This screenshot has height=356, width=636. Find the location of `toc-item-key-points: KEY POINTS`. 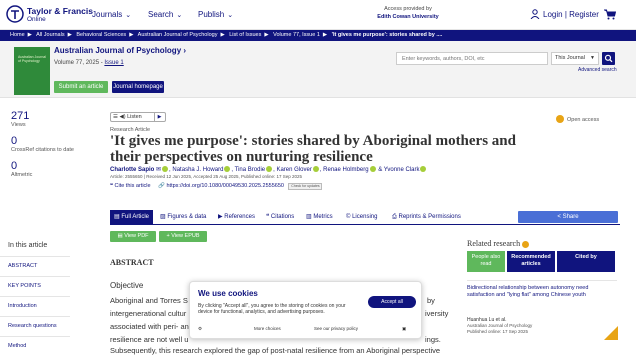

toc-item-key-points: KEY POINTS is located at coordinates (35, 286).